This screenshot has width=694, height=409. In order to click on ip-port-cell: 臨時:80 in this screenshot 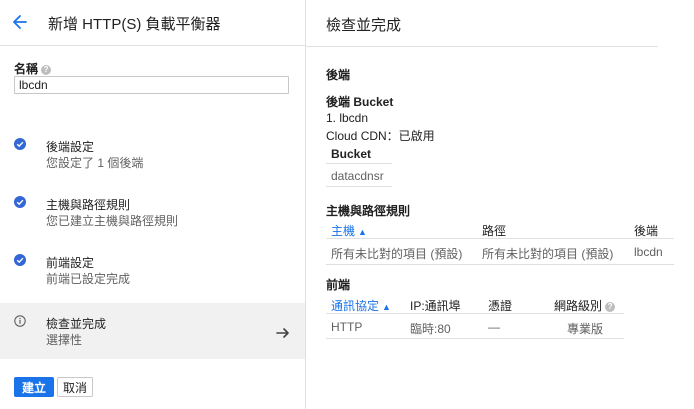, I will do `click(430, 329)`.